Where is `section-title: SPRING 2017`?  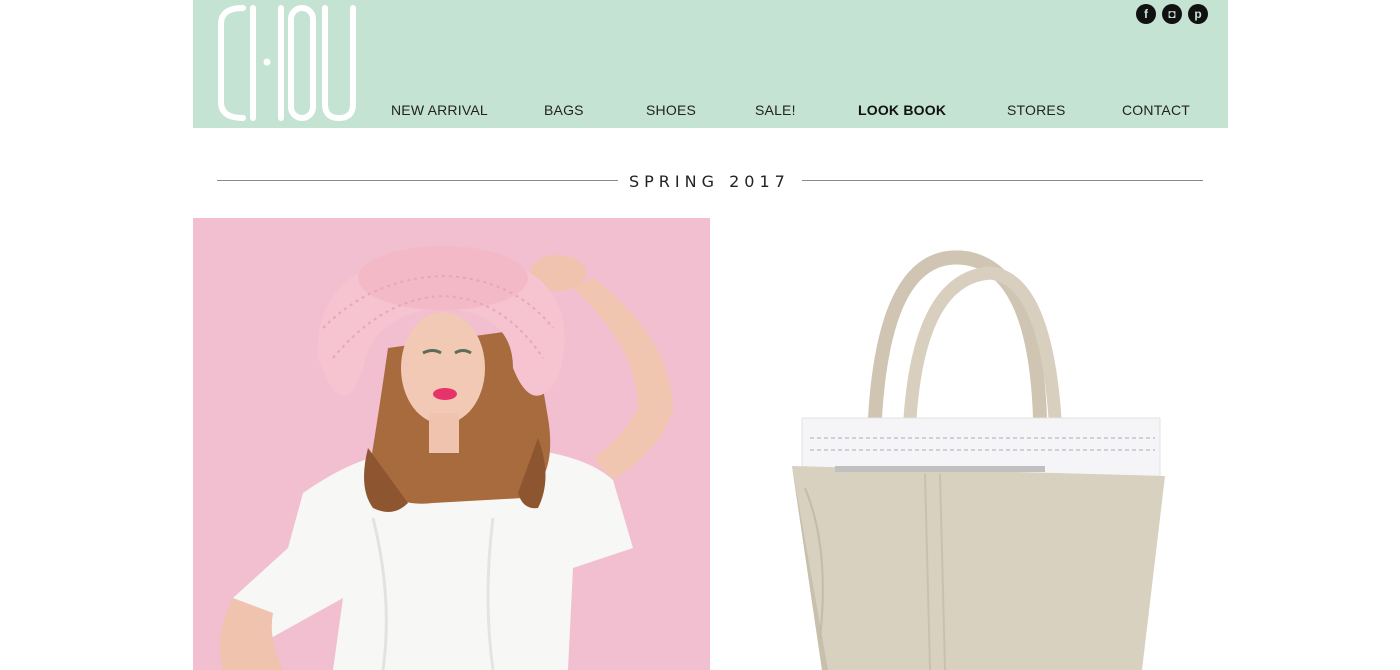
section-title: SPRING 2017 is located at coordinates (709, 181).